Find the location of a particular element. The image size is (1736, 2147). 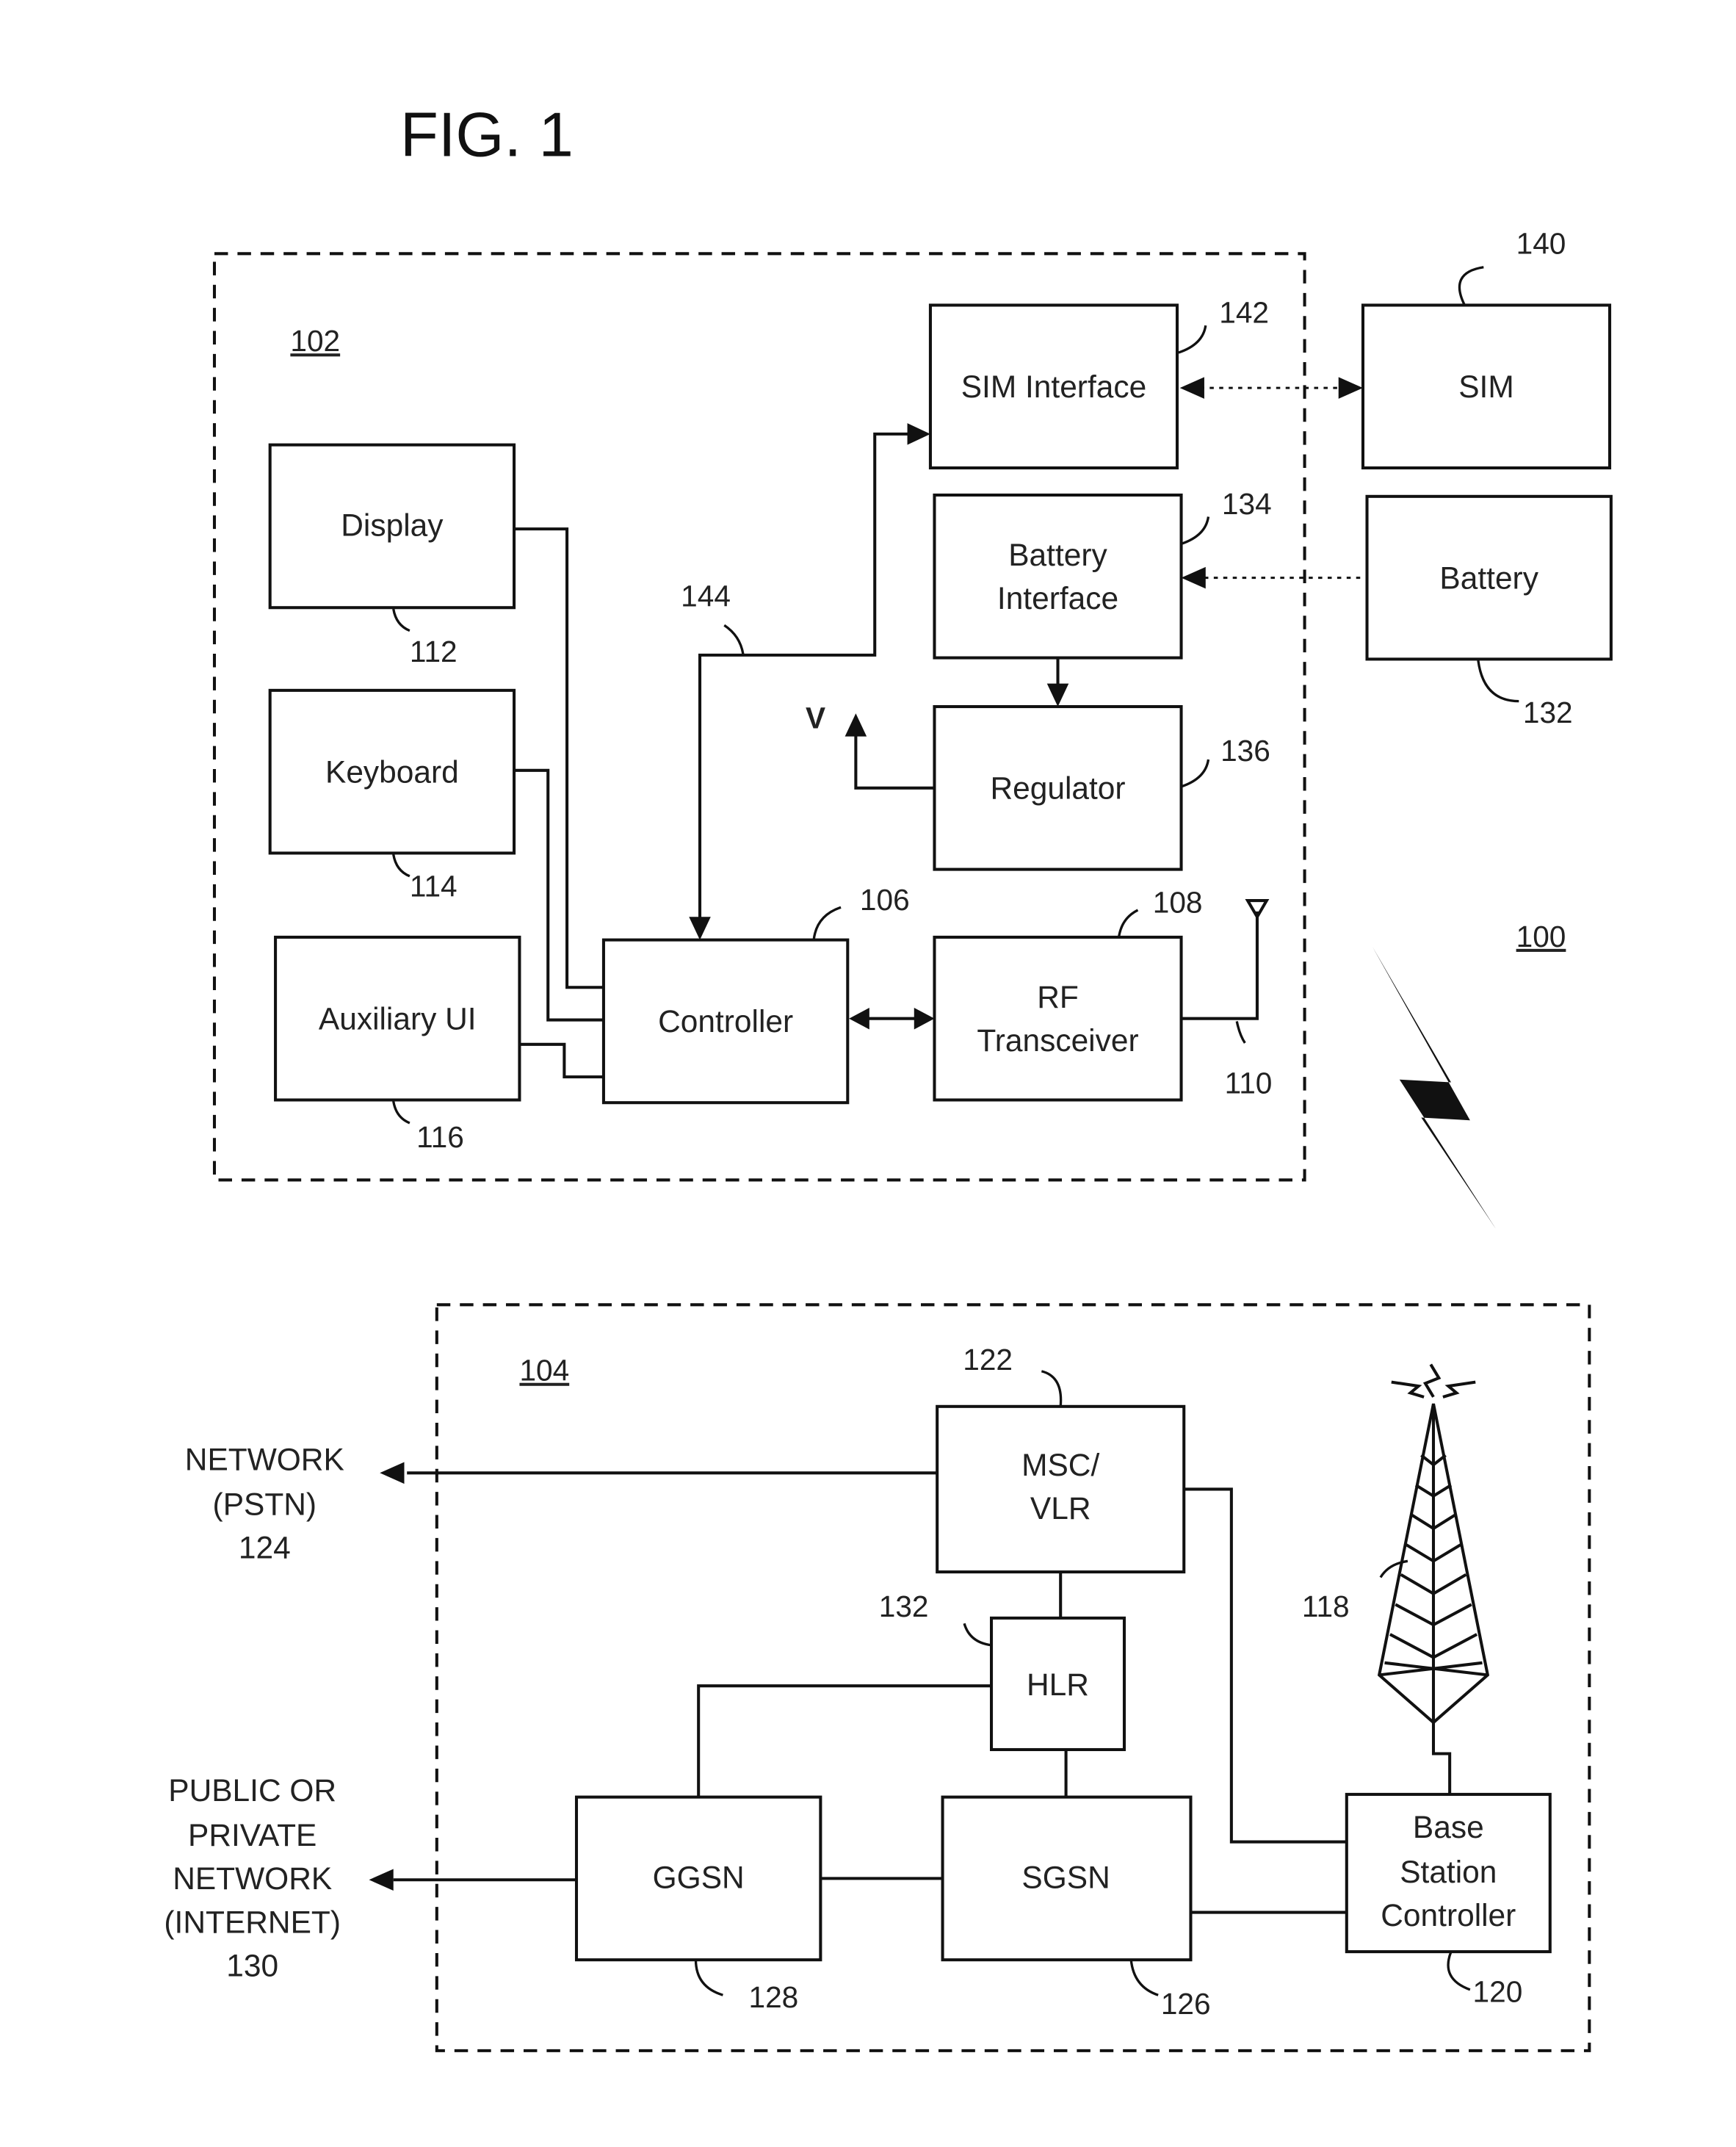

regulator-v-wire is located at coordinates (894, 761).